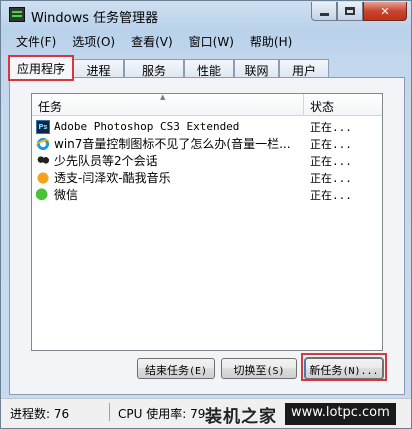  I want to click on minimize-icon, so click(324, 14).